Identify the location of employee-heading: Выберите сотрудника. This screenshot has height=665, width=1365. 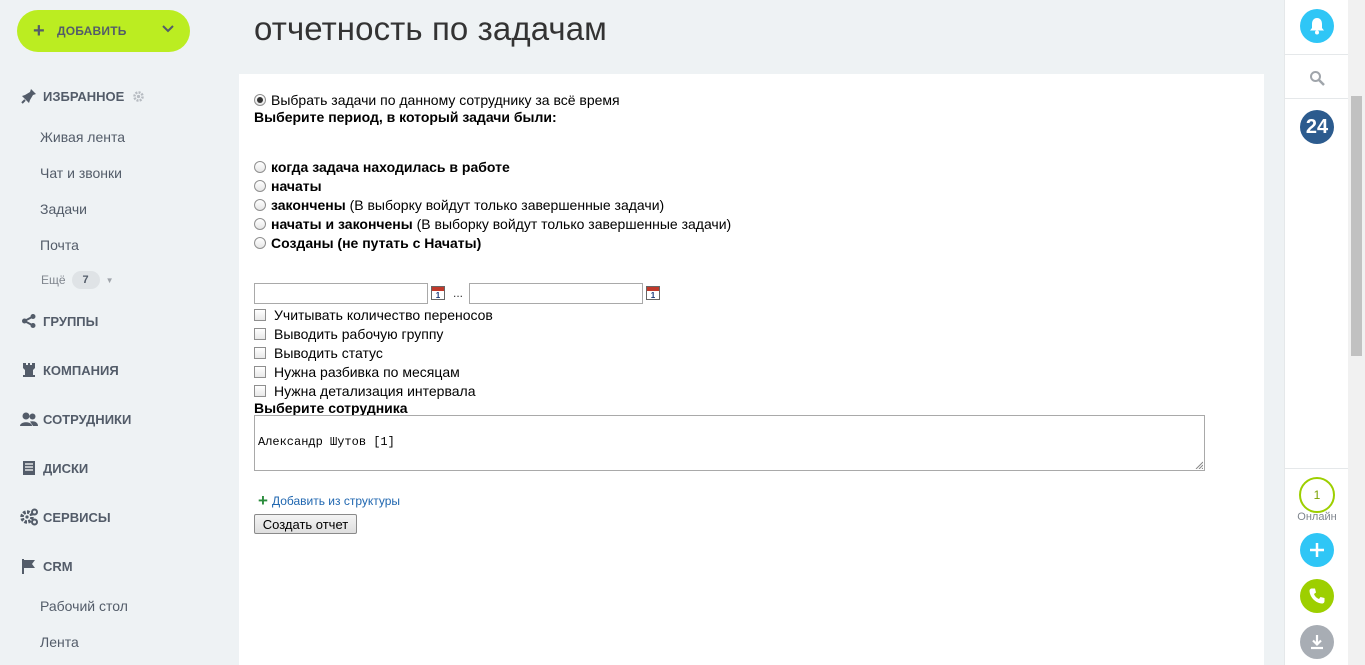
(331, 408).